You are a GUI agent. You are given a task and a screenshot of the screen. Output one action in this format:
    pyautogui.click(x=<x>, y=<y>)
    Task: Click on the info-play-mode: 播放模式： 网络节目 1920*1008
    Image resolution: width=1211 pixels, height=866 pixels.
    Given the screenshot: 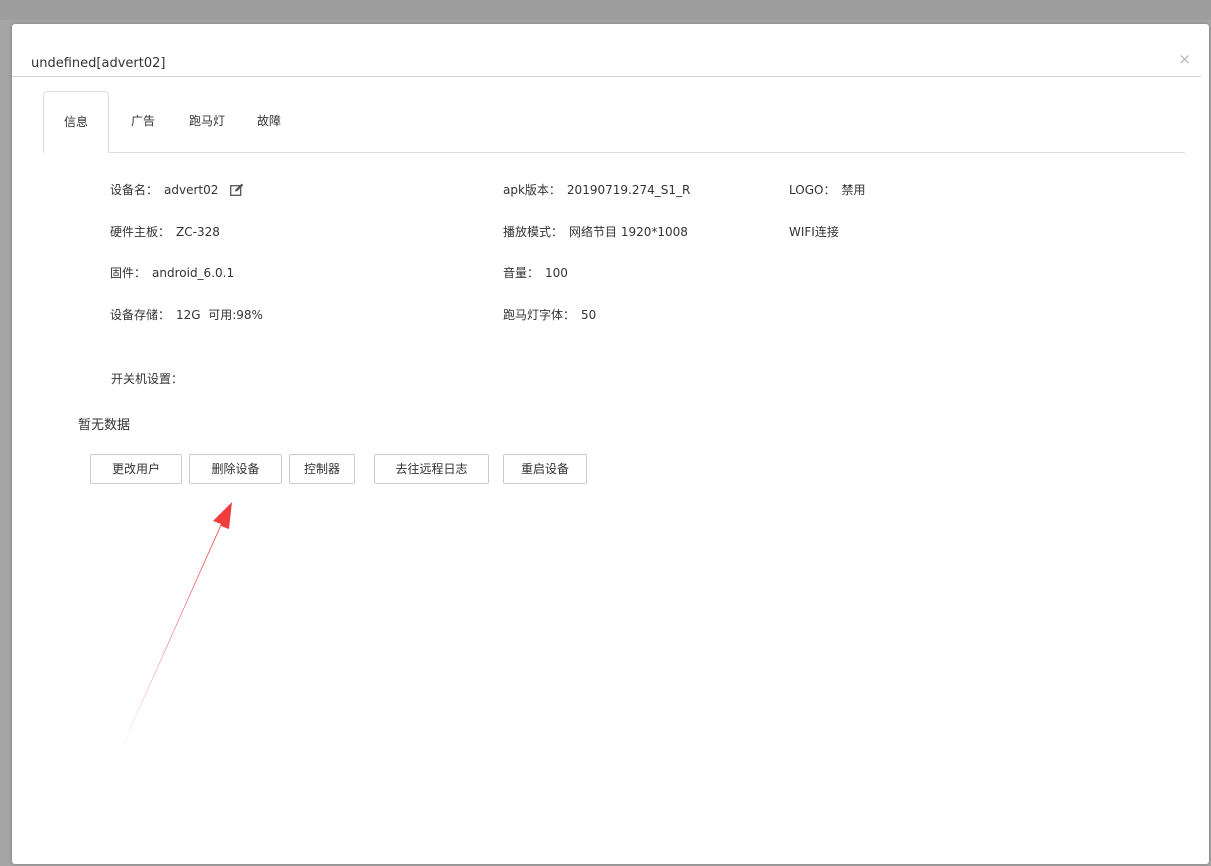 What is the action you would take?
    pyautogui.click(x=595, y=231)
    